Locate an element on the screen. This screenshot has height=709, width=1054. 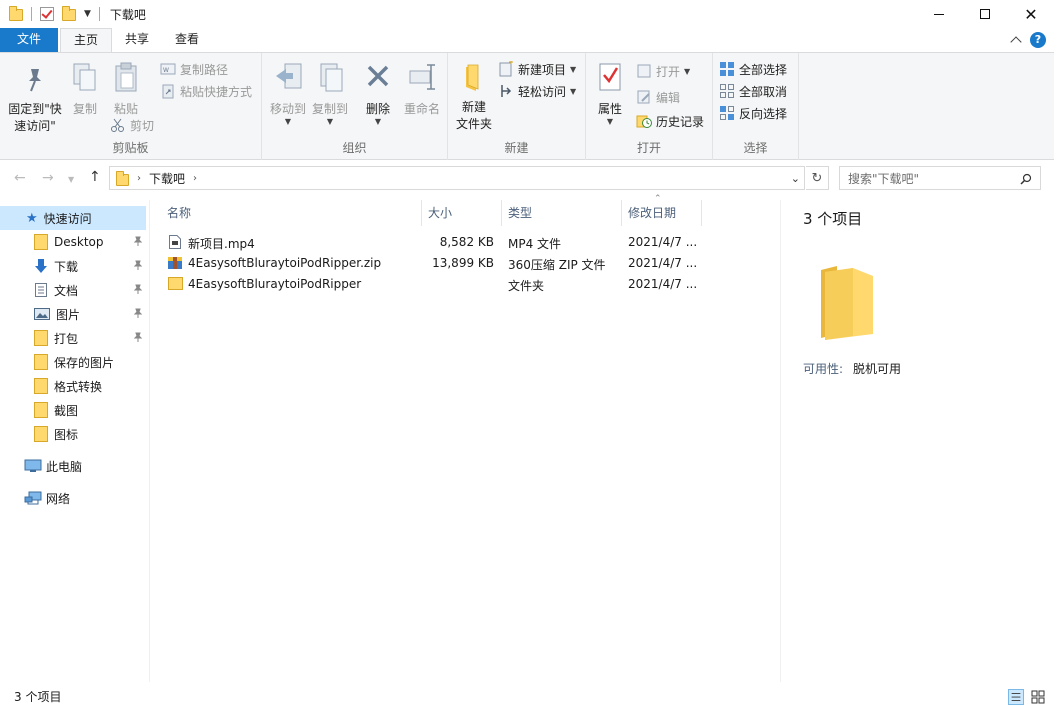
open-group: 属性 ▼ 打开 ▼ 编辑 历史记录 打开 is located at coordinates (649, 106).